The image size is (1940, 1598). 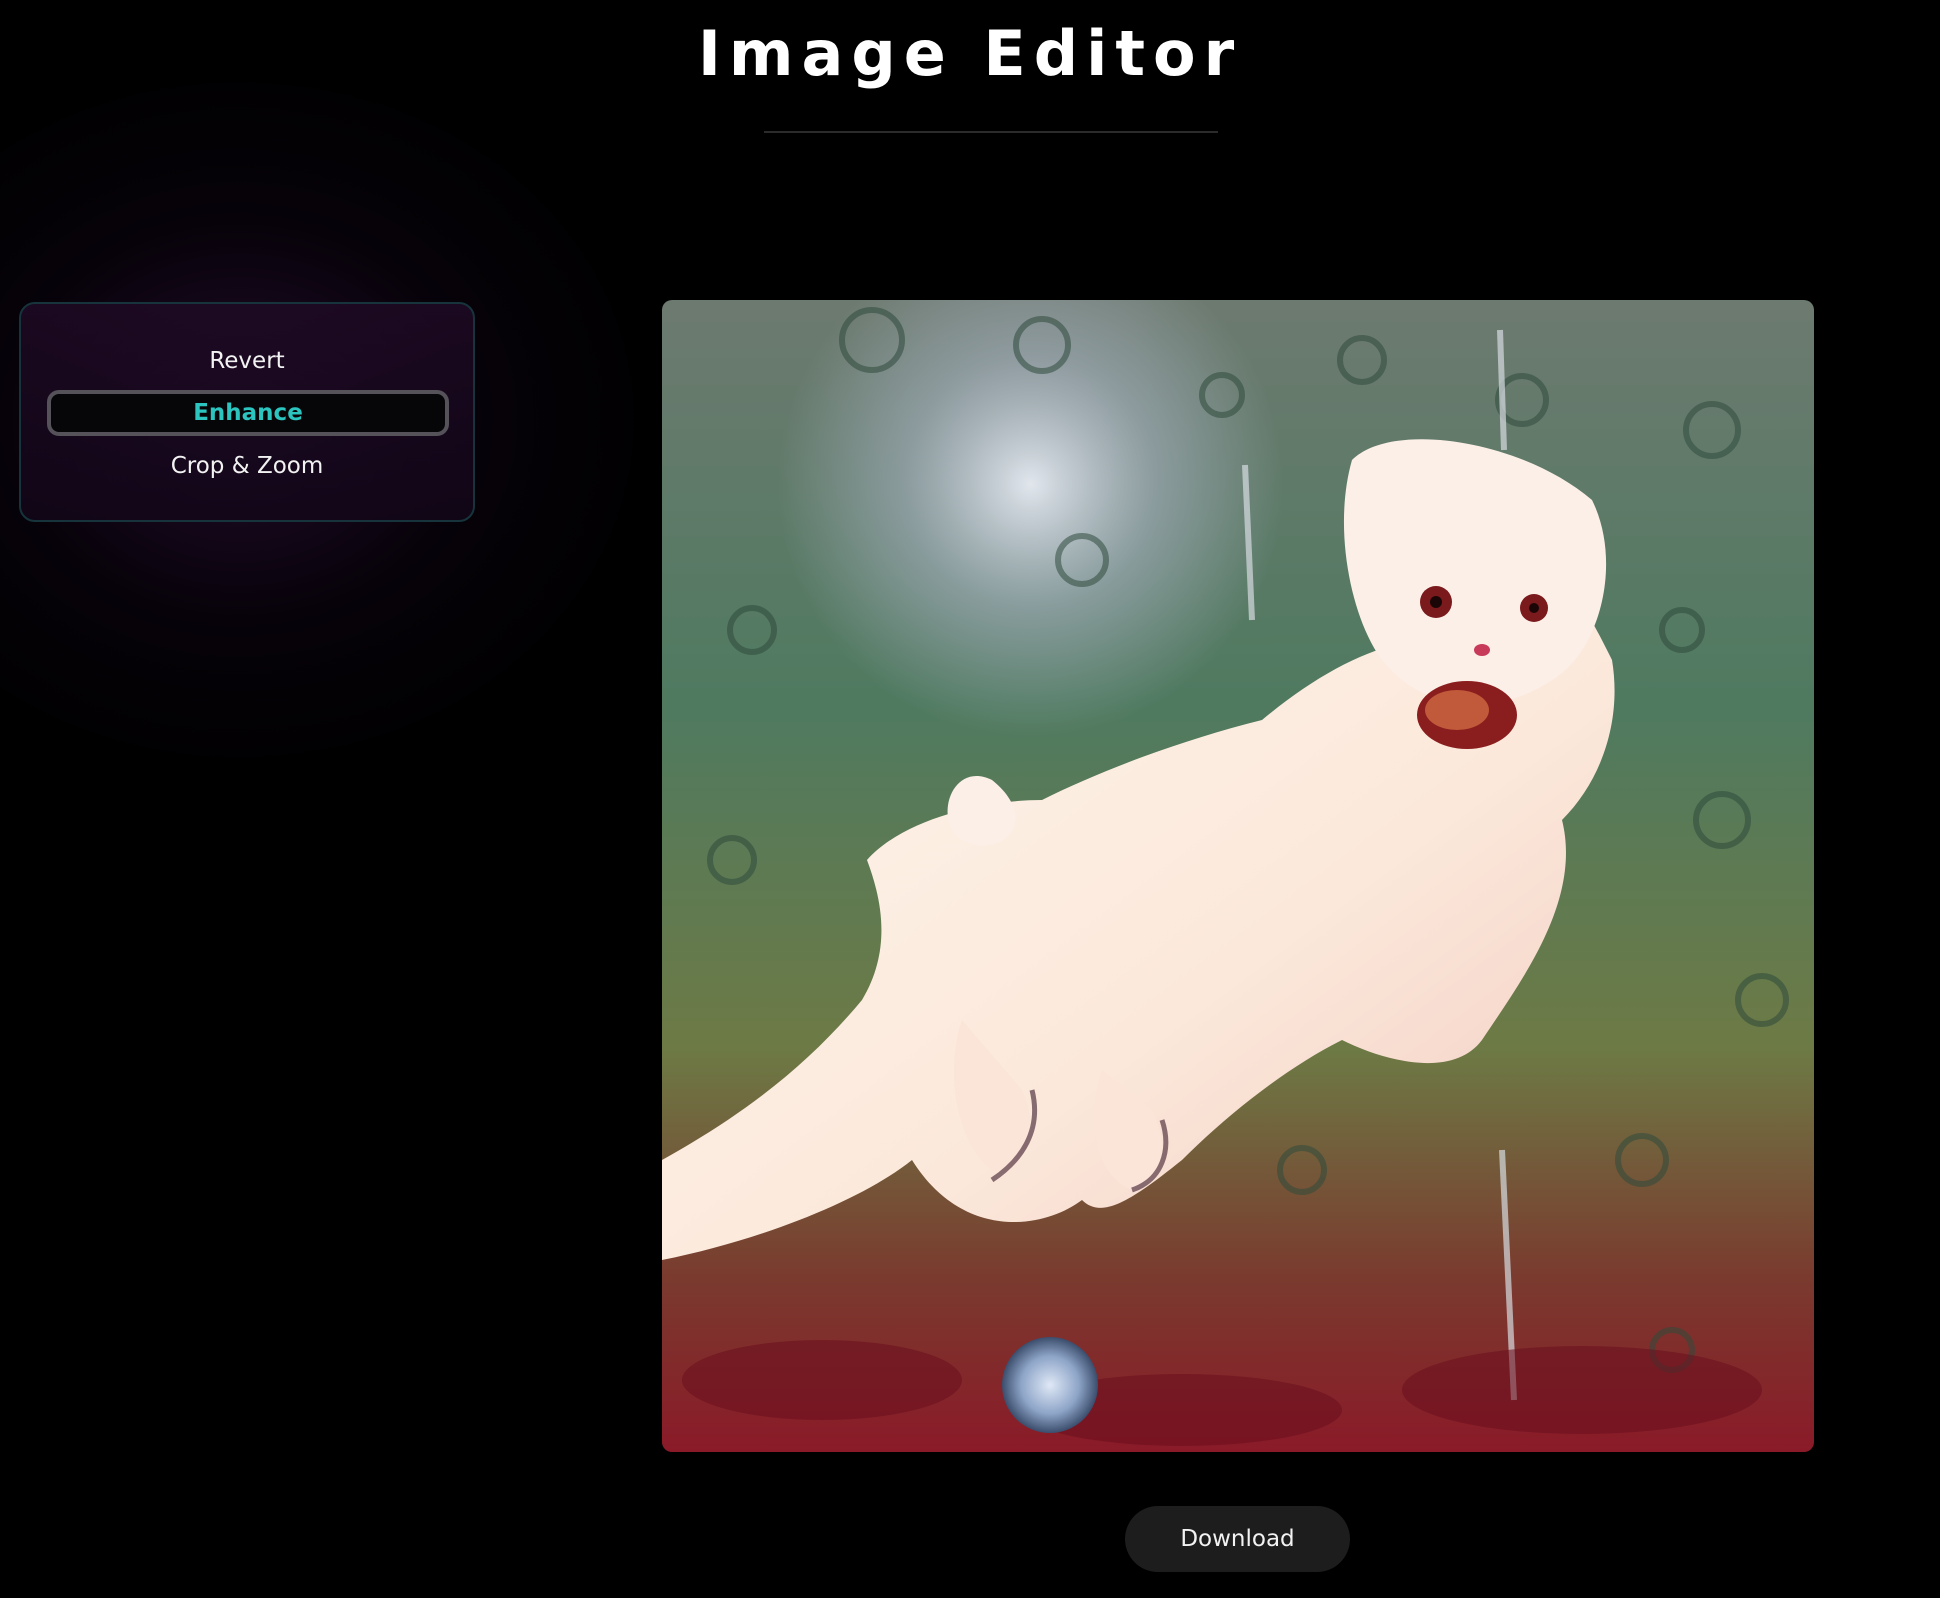 What do you see at coordinates (247, 361) in the screenshot?
I see `revert-button: Revert` at bounding box center [247, 361].